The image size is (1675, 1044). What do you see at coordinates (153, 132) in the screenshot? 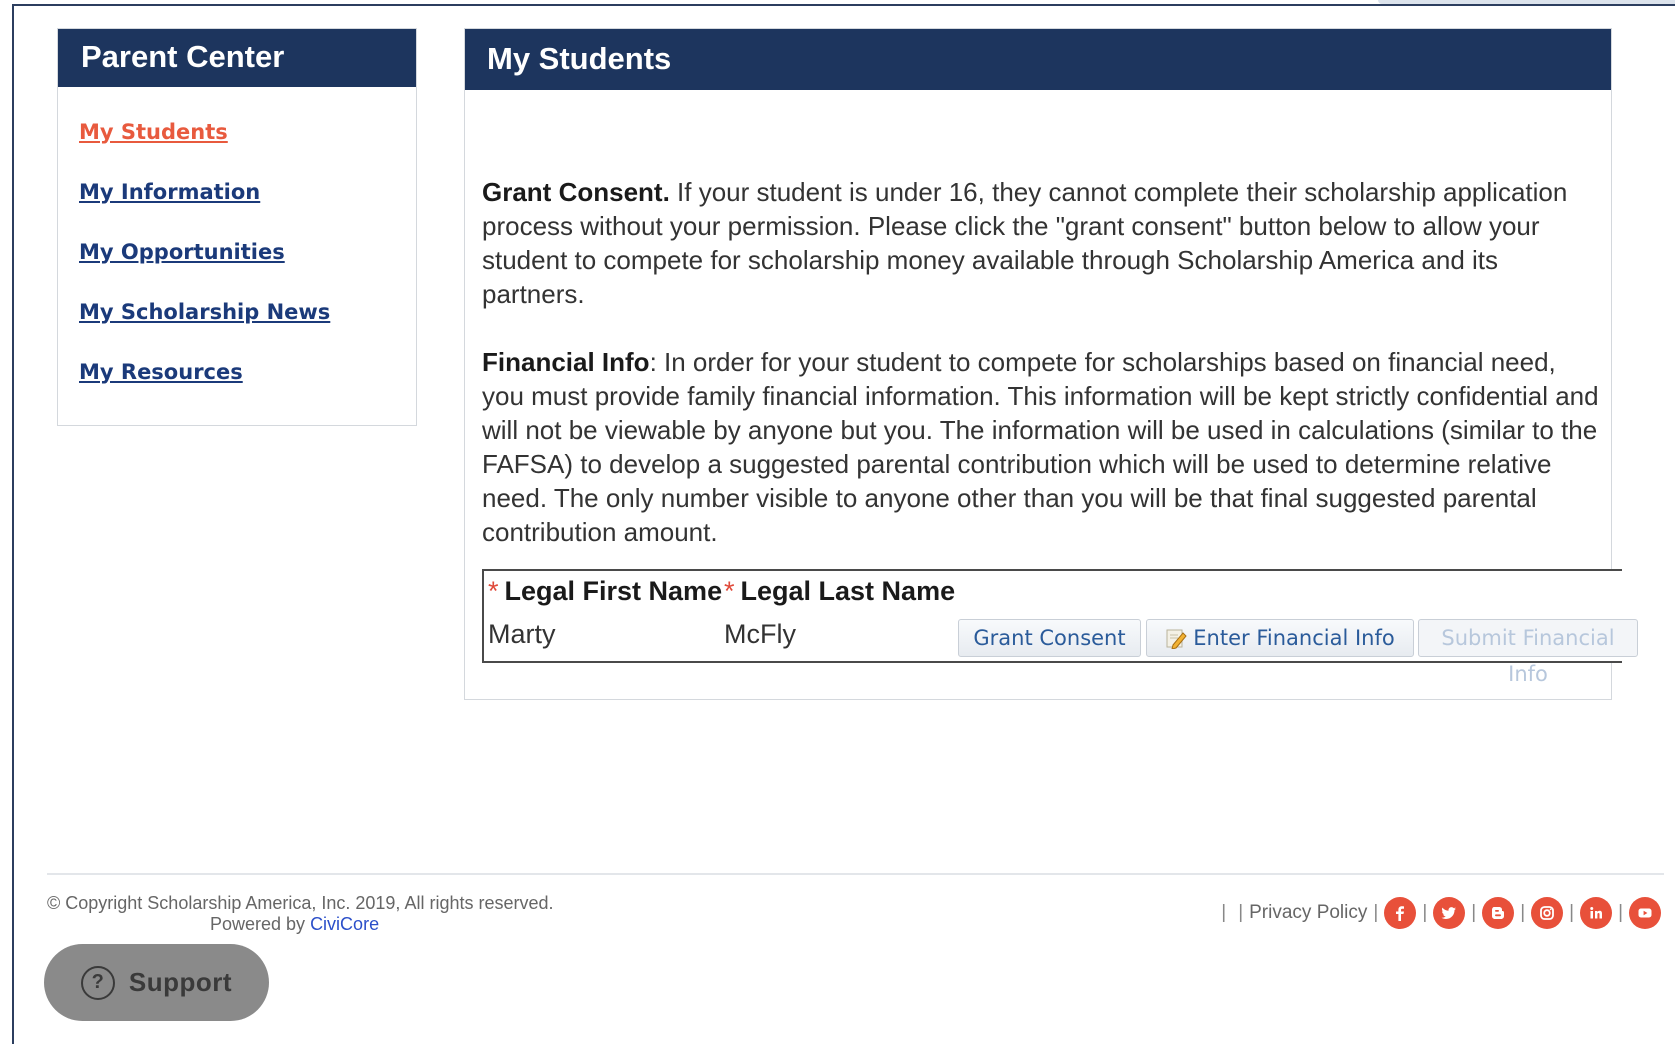
I see `my-students-link: My Students` at bounding box center [153, 132].